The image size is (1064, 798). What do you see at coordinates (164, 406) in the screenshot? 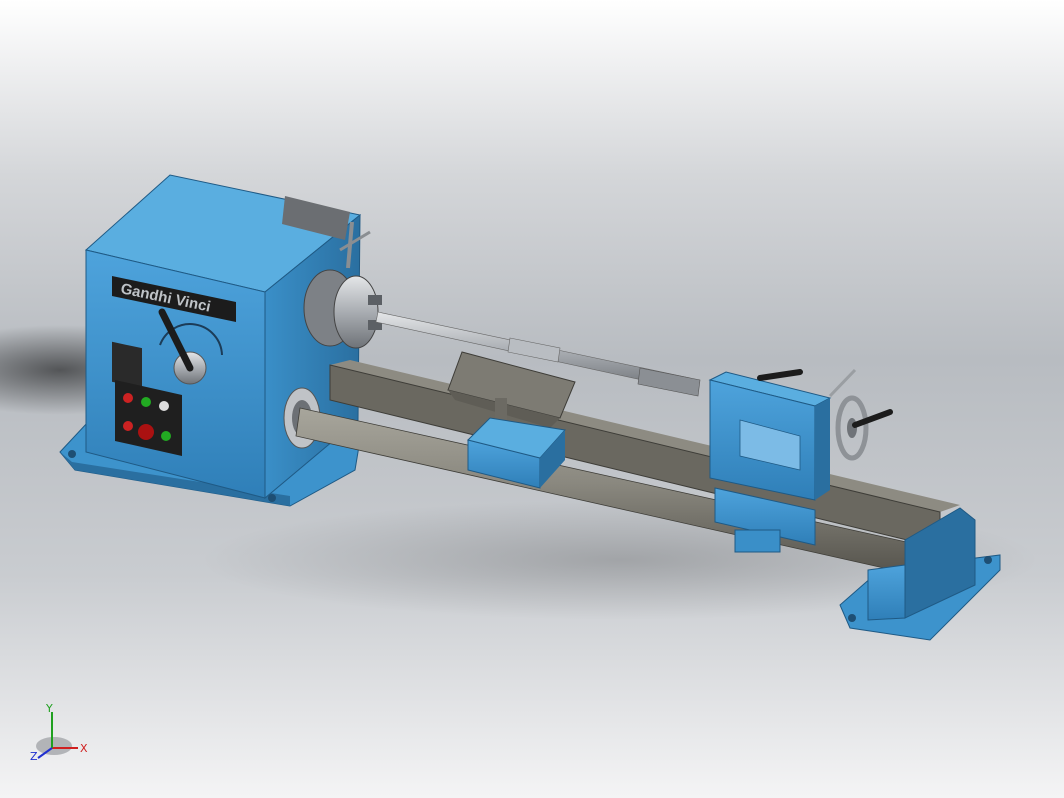
I see `panel-button-white` at bounding box center [164, 406].